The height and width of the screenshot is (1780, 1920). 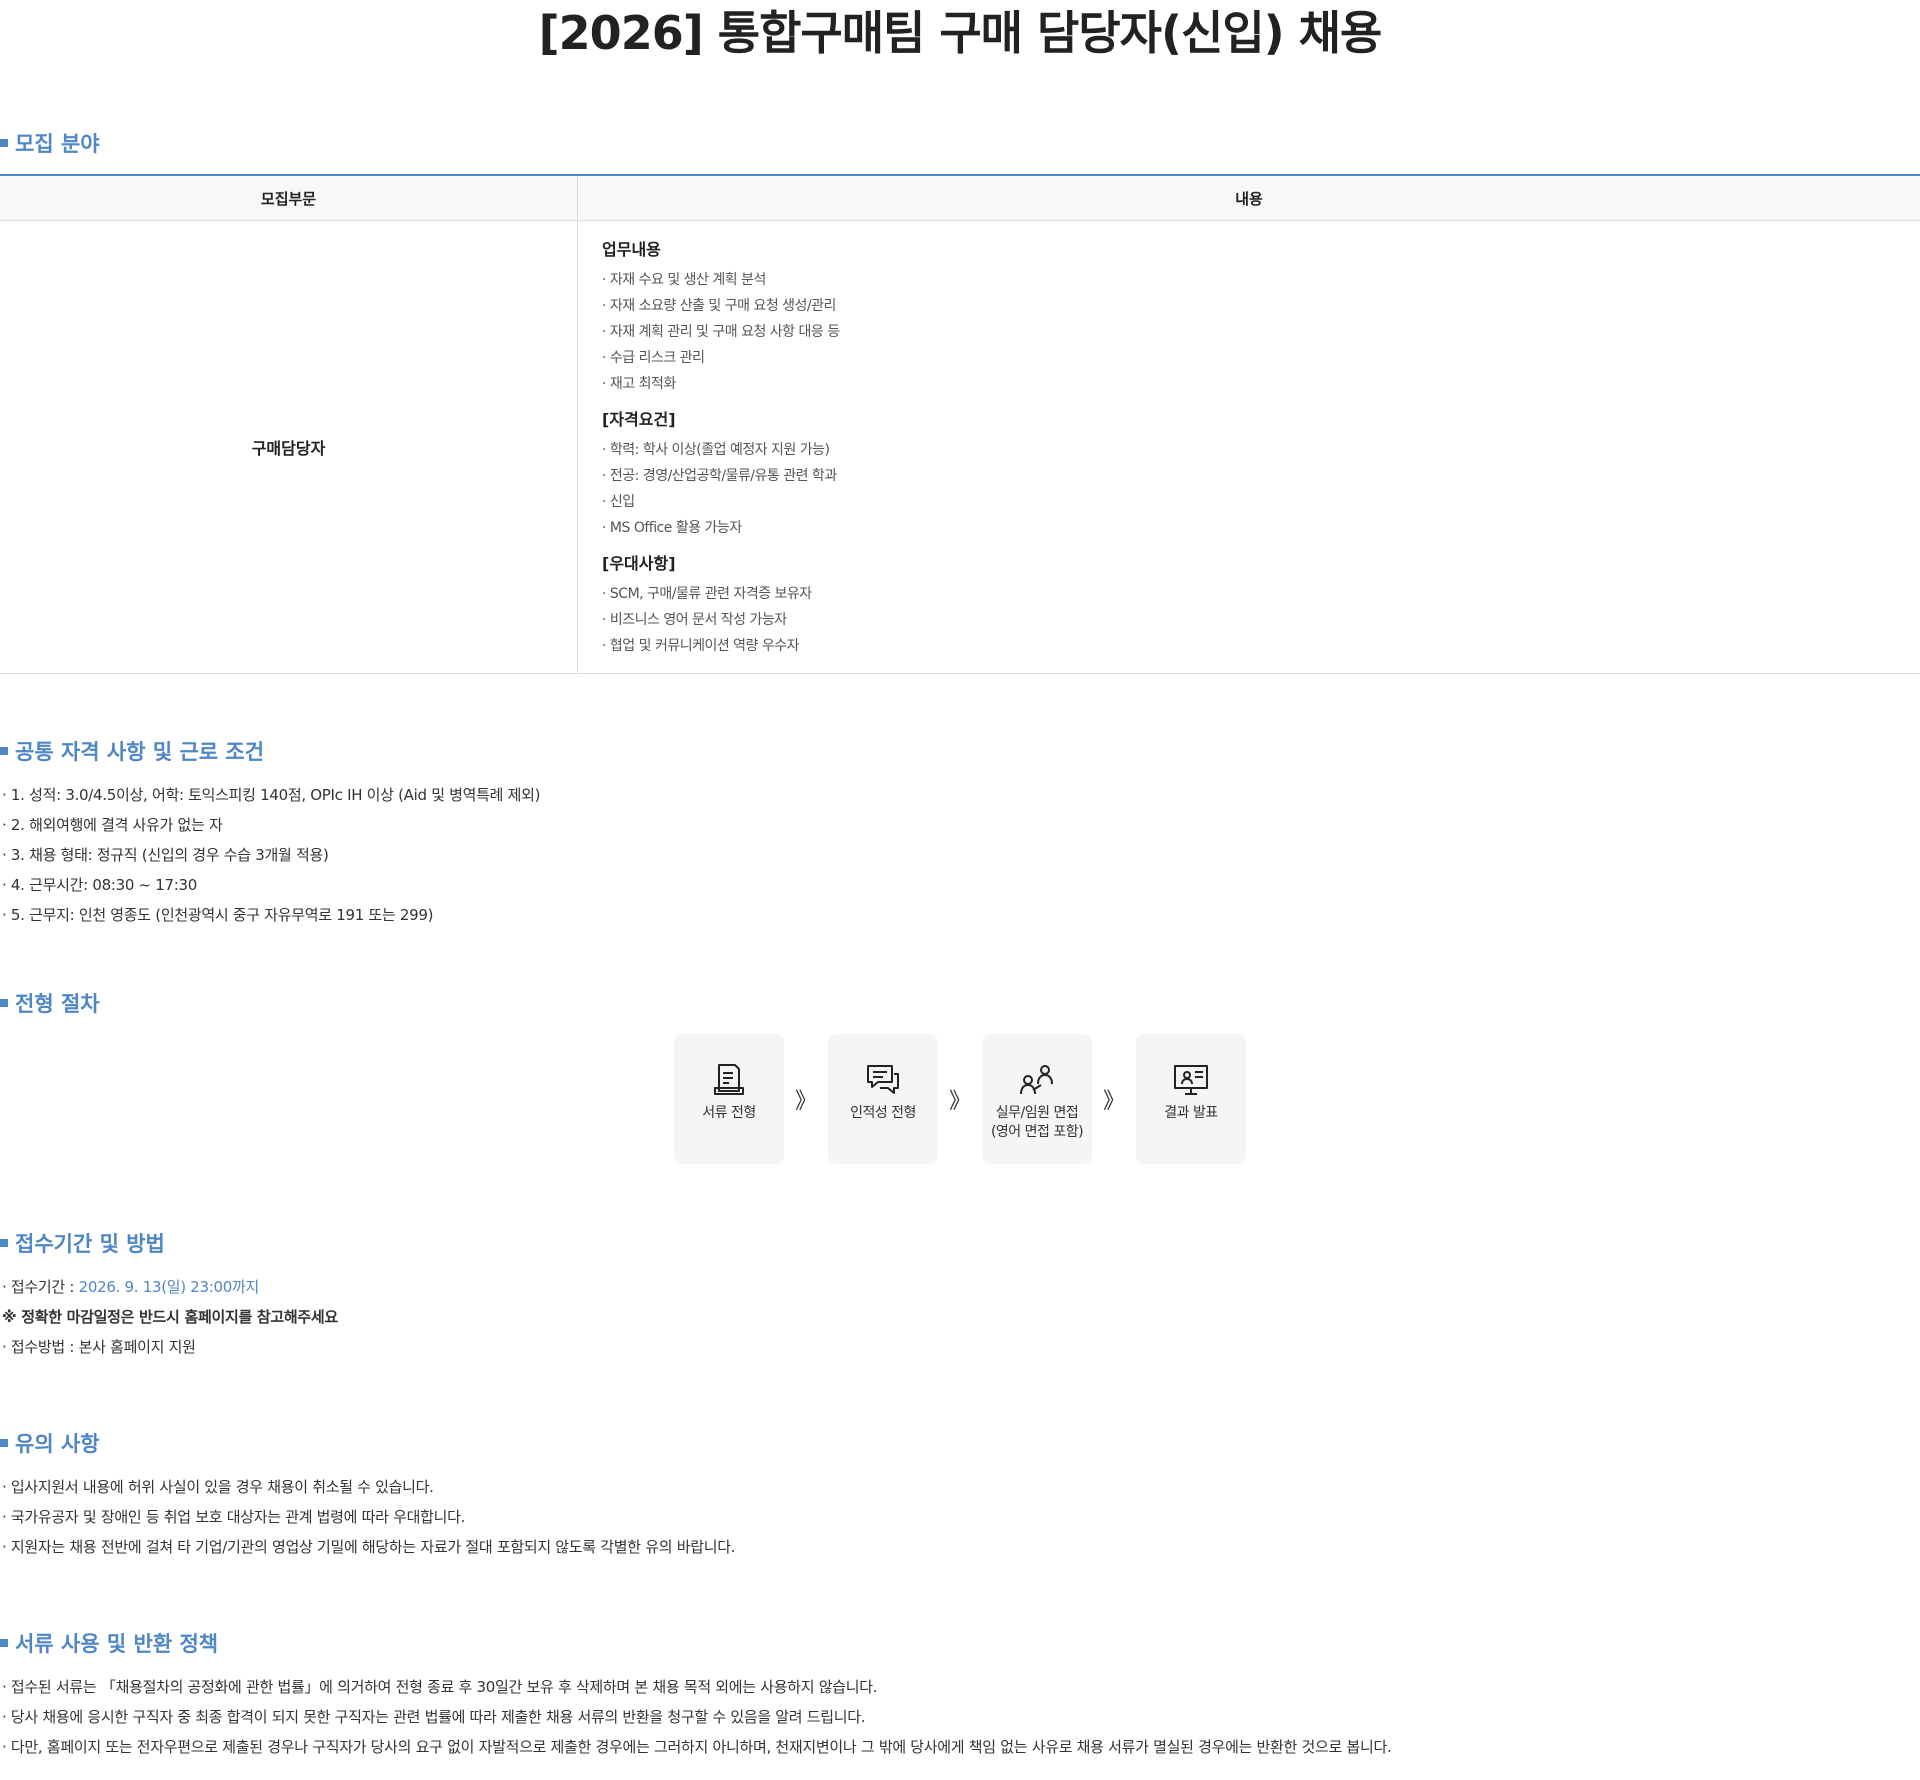 I want to click on preferred-heading: [우대사항], so click(x=639, y=563).